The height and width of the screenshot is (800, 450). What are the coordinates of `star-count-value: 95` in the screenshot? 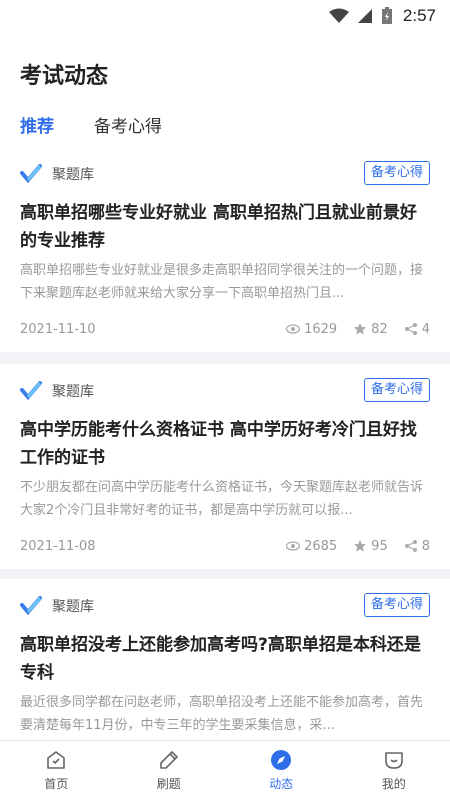 It's located at (379, 546).